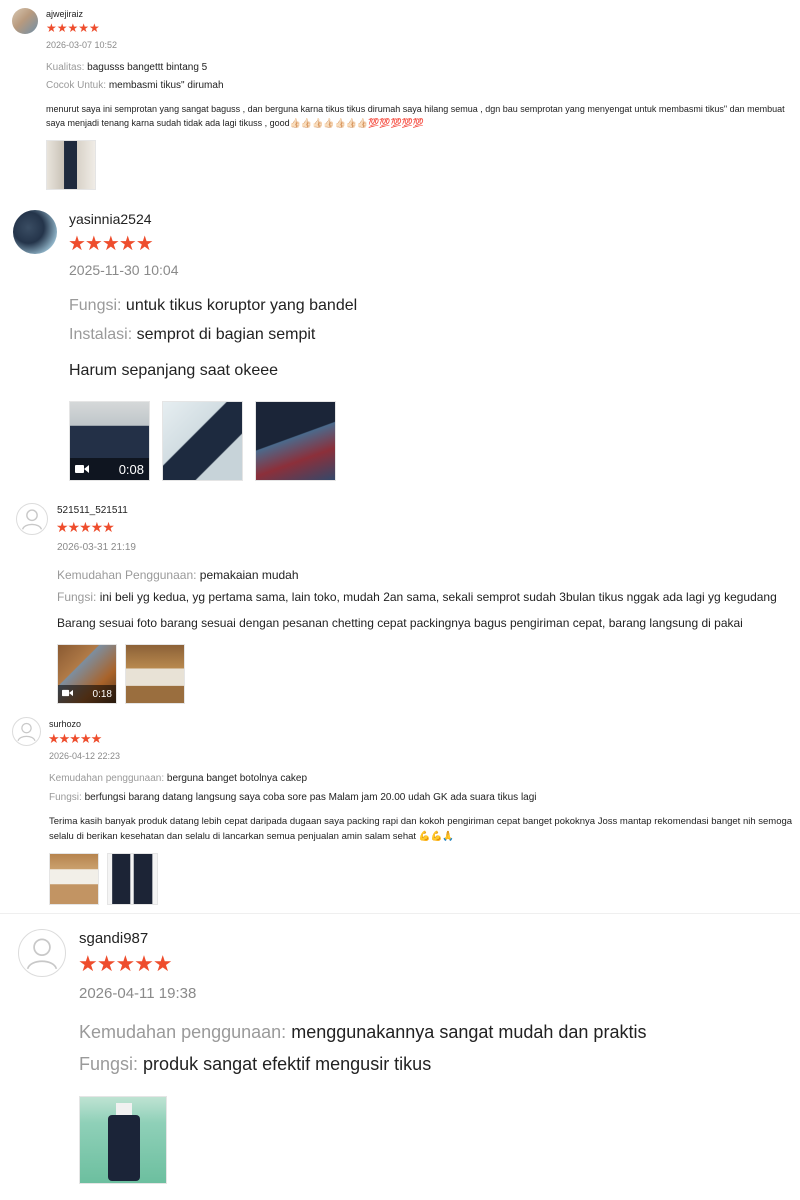 The width and height of the screenshot is (800, 1200). Describe the element at coordinates (96, 547) in the screenshot. I see `review-date: 2026-03-31 21:19` at that location.